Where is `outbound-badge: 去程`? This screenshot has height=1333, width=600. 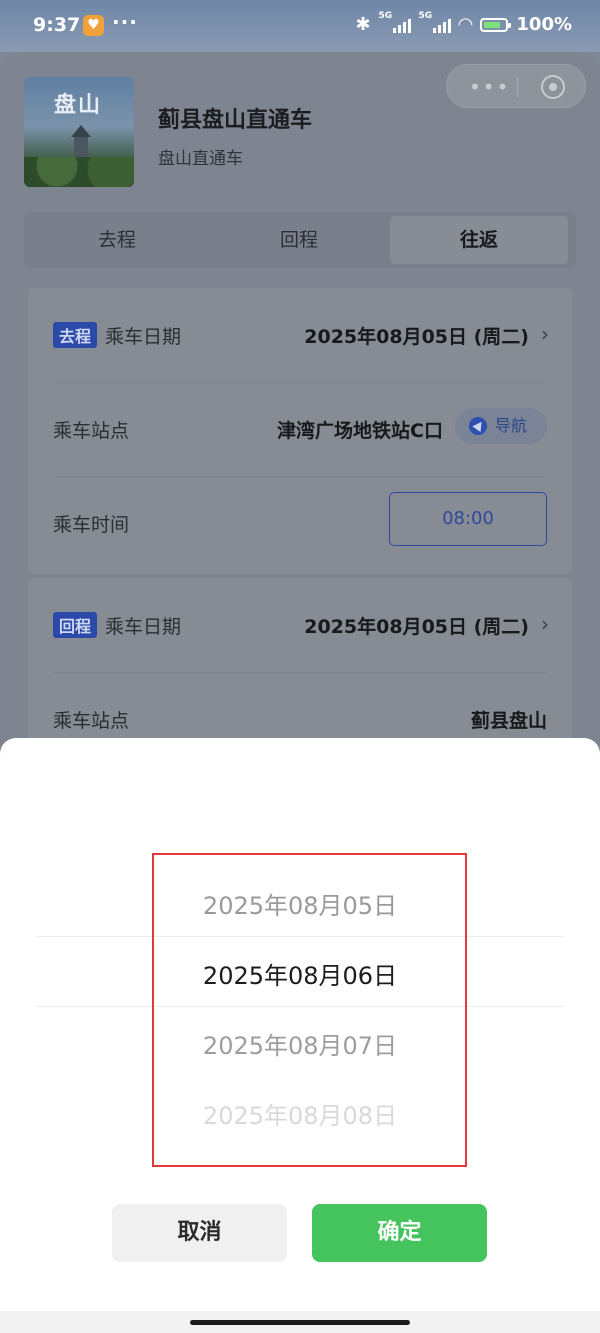 outbound-badge: 去程 is located at coordinates (75, 335).